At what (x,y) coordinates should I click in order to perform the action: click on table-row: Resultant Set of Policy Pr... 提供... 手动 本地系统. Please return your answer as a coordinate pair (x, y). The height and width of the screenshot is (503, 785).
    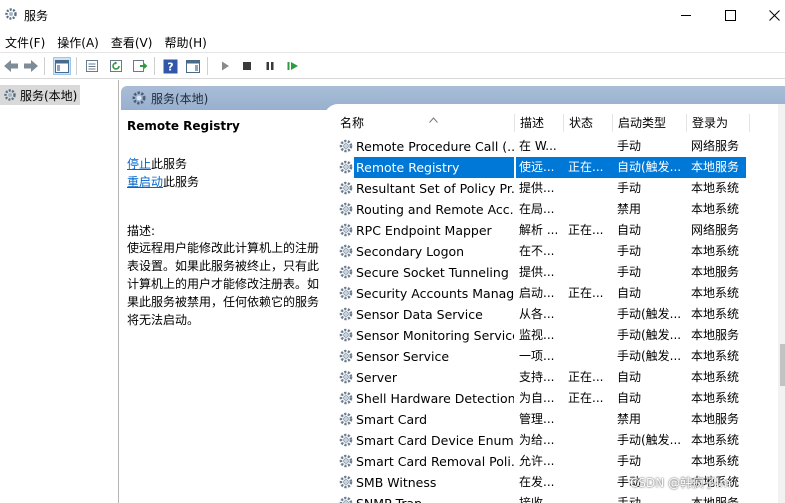
    Looking at the image, I should click on (560, 188).